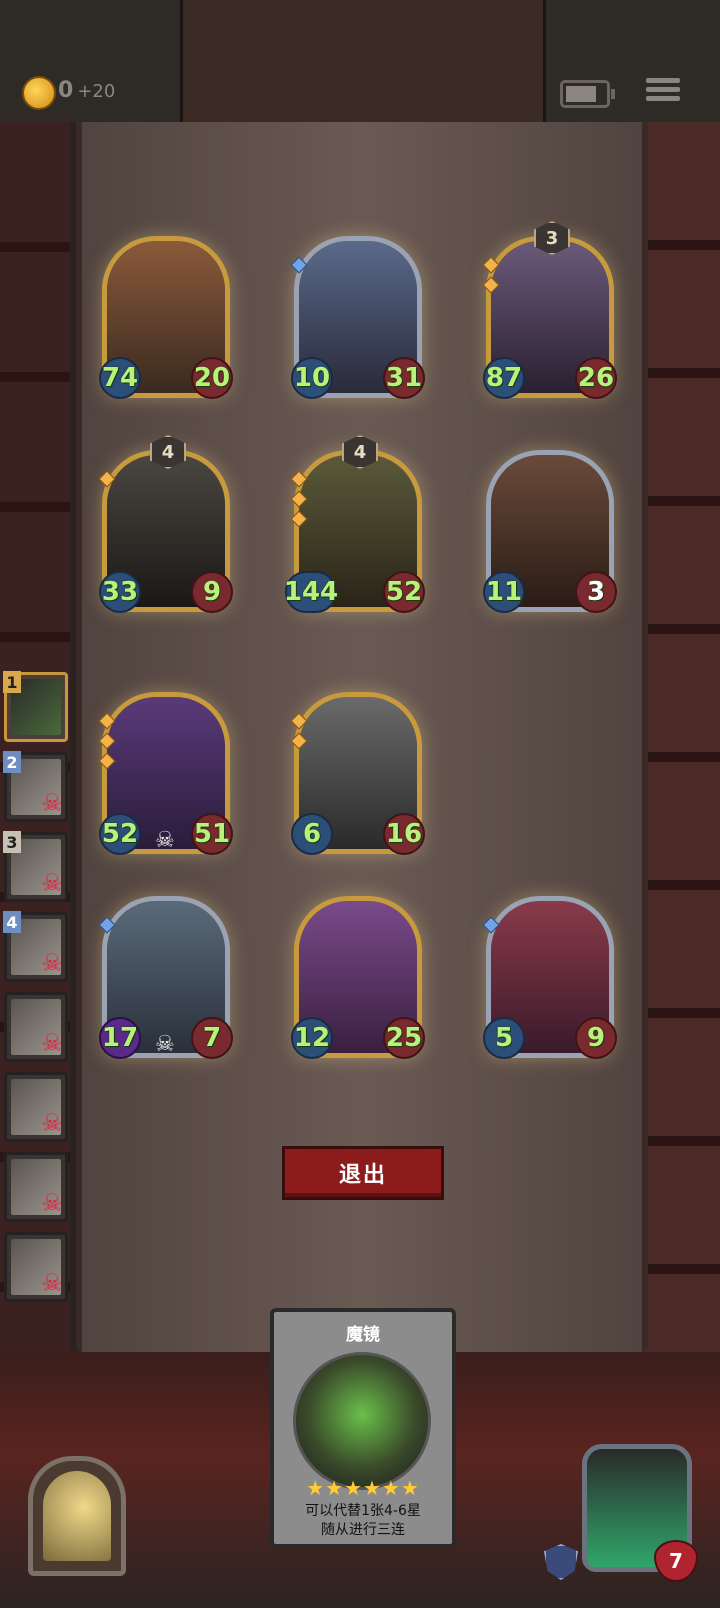 This screenshot has width=720, height=1608. What do you see at coordinates (504, 592) in the screenshot?
I see `attack-stat: 11` at bounding box center [504, 592].